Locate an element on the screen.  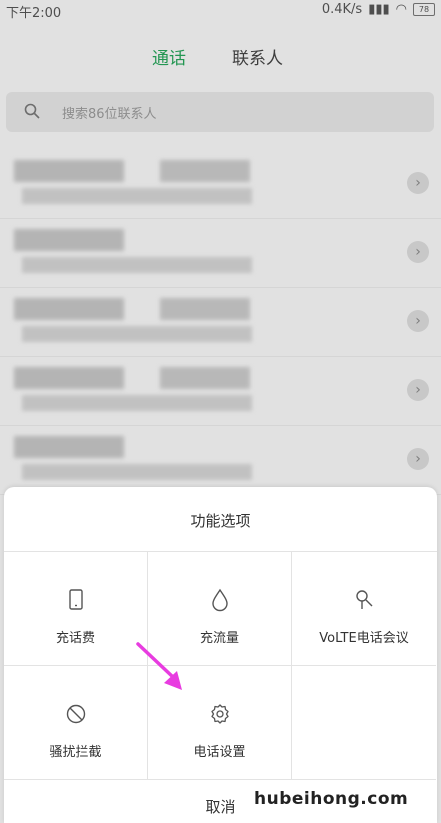
block-icon is located at coordinates (76, 714).